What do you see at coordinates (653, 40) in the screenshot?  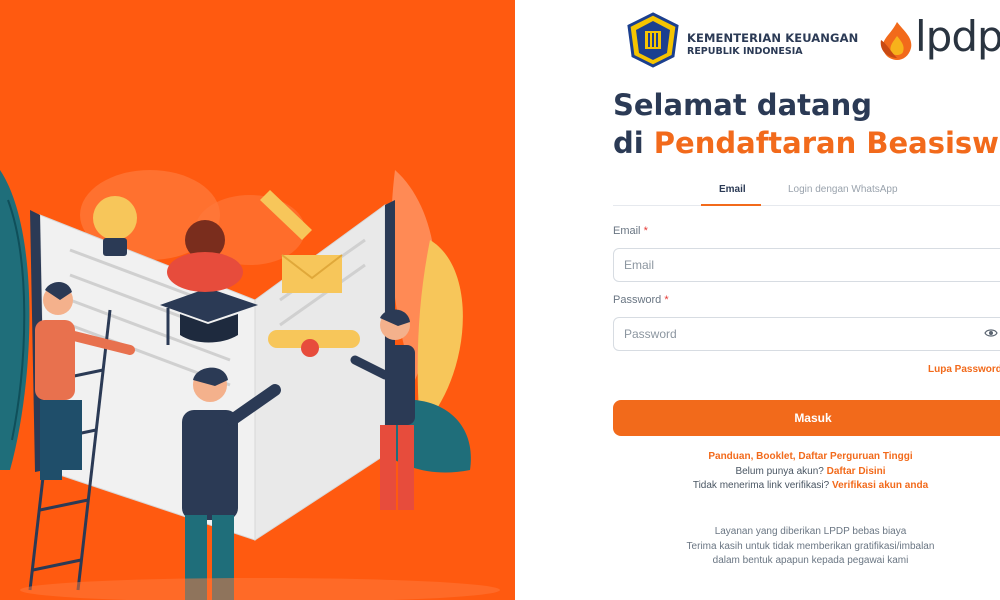 I see `kemenkeu-emblem-icon` at bounding box center [653, 40].